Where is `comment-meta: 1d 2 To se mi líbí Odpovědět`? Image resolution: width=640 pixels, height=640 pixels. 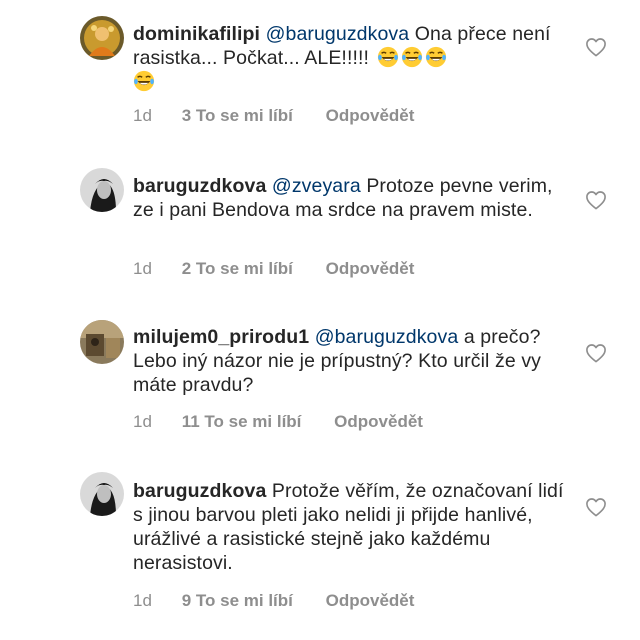 comment-meta: 1d 2 To se mi líbí Odpovědět is located at coordinates (273, 269).